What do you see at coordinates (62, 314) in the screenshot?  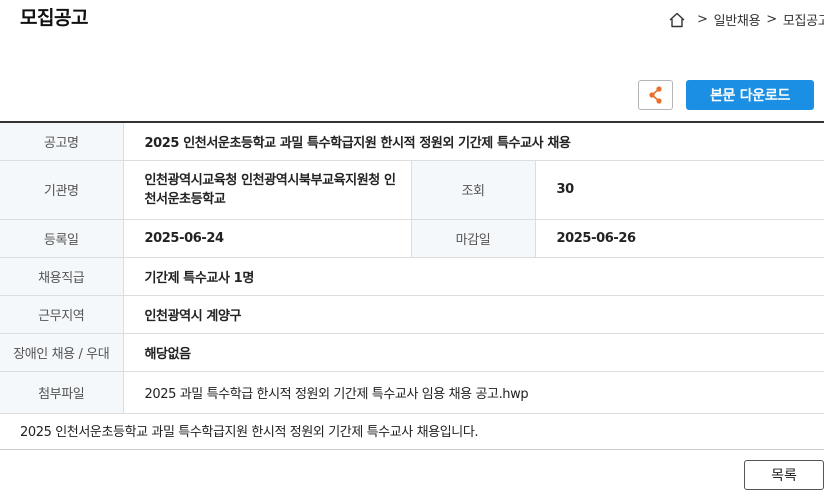 I see `work-region-label: 근무지역` at bounding box center [62, 314].